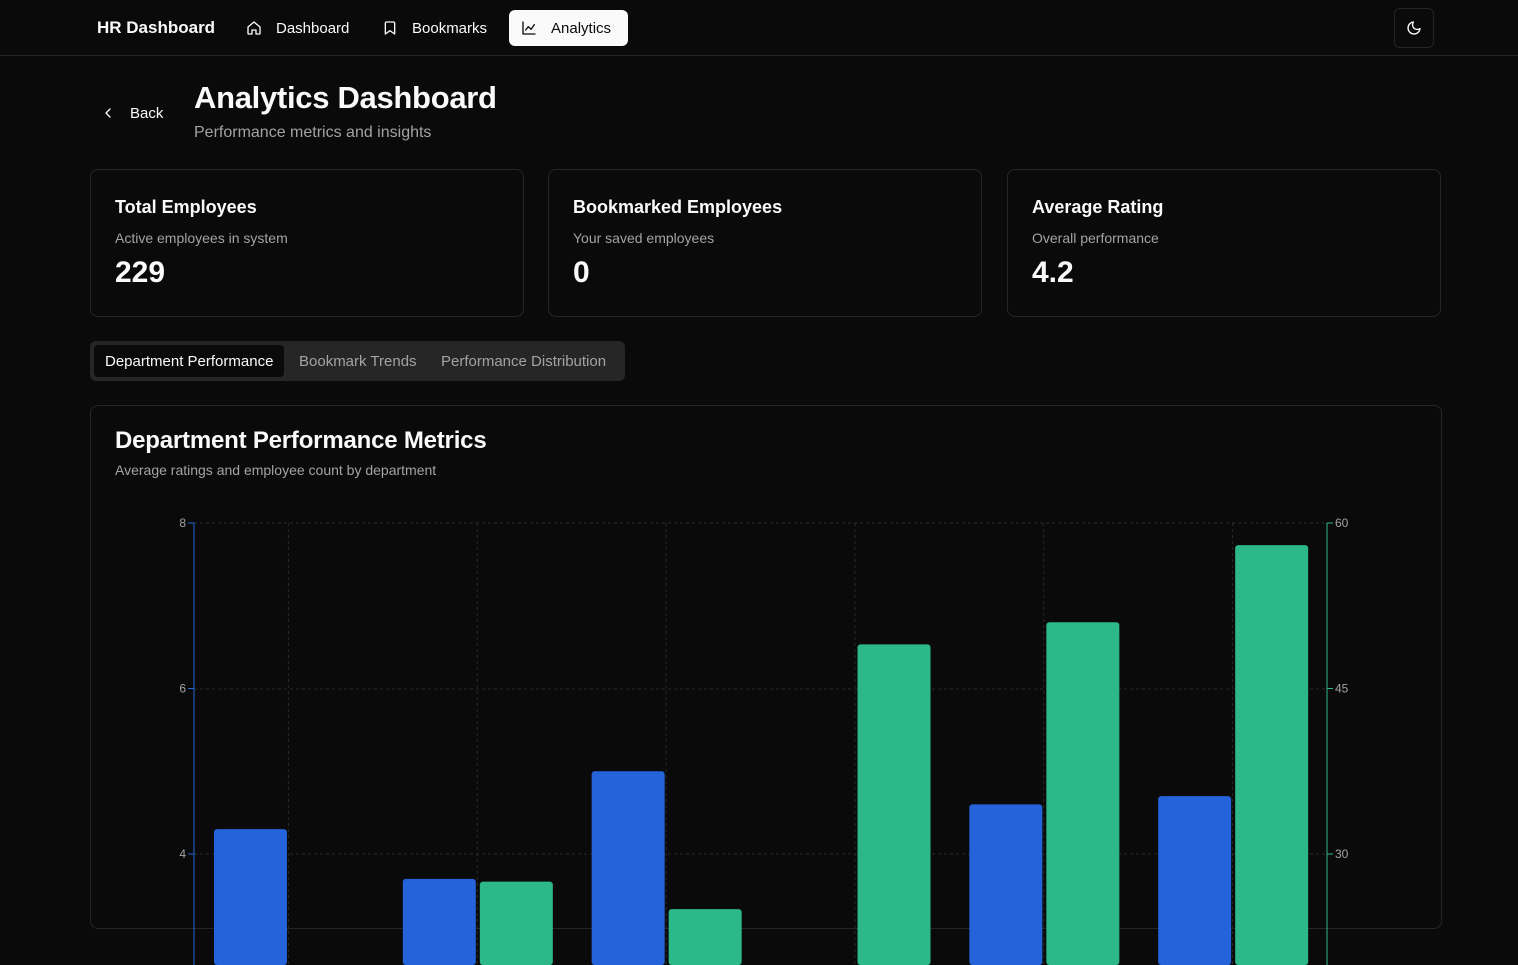 The width and height of the screenshot is (1518, 965). I want to click on y-left-tick-label: 6, so click(182, 689).